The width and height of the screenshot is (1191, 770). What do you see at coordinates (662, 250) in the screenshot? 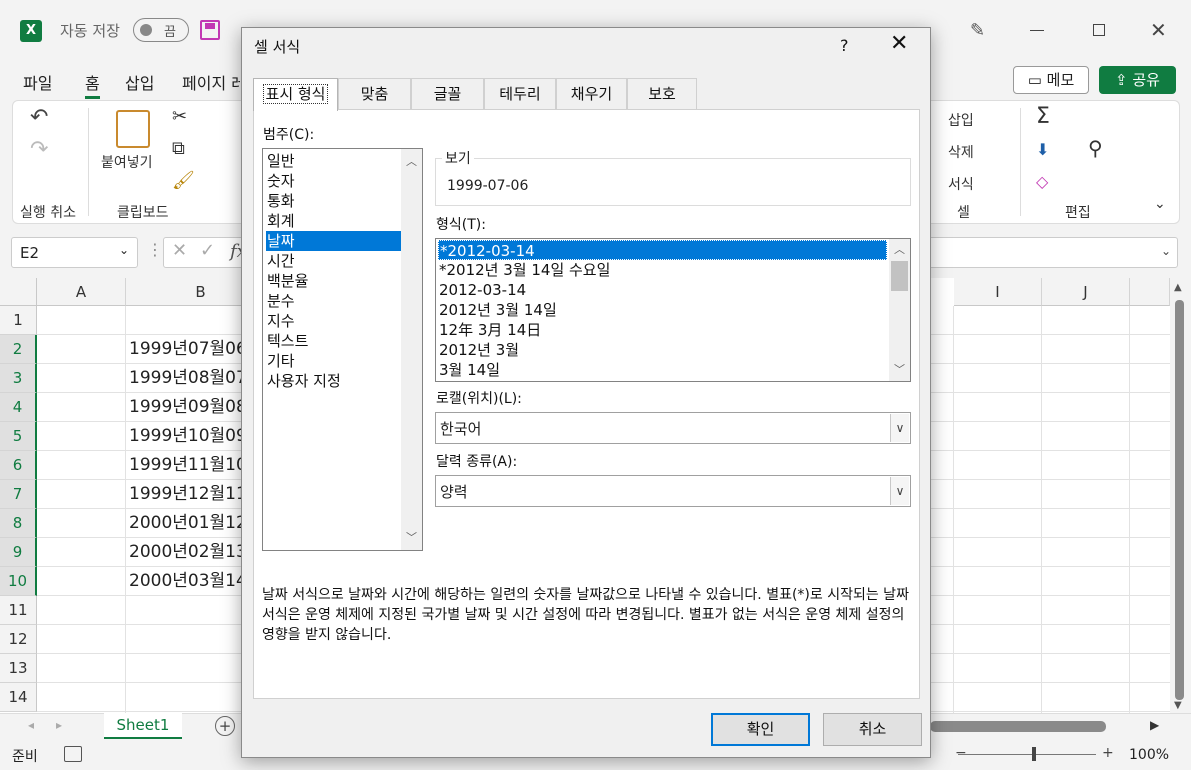
I see `type-item: *2012-03-14` at bounding box center [662, 250].